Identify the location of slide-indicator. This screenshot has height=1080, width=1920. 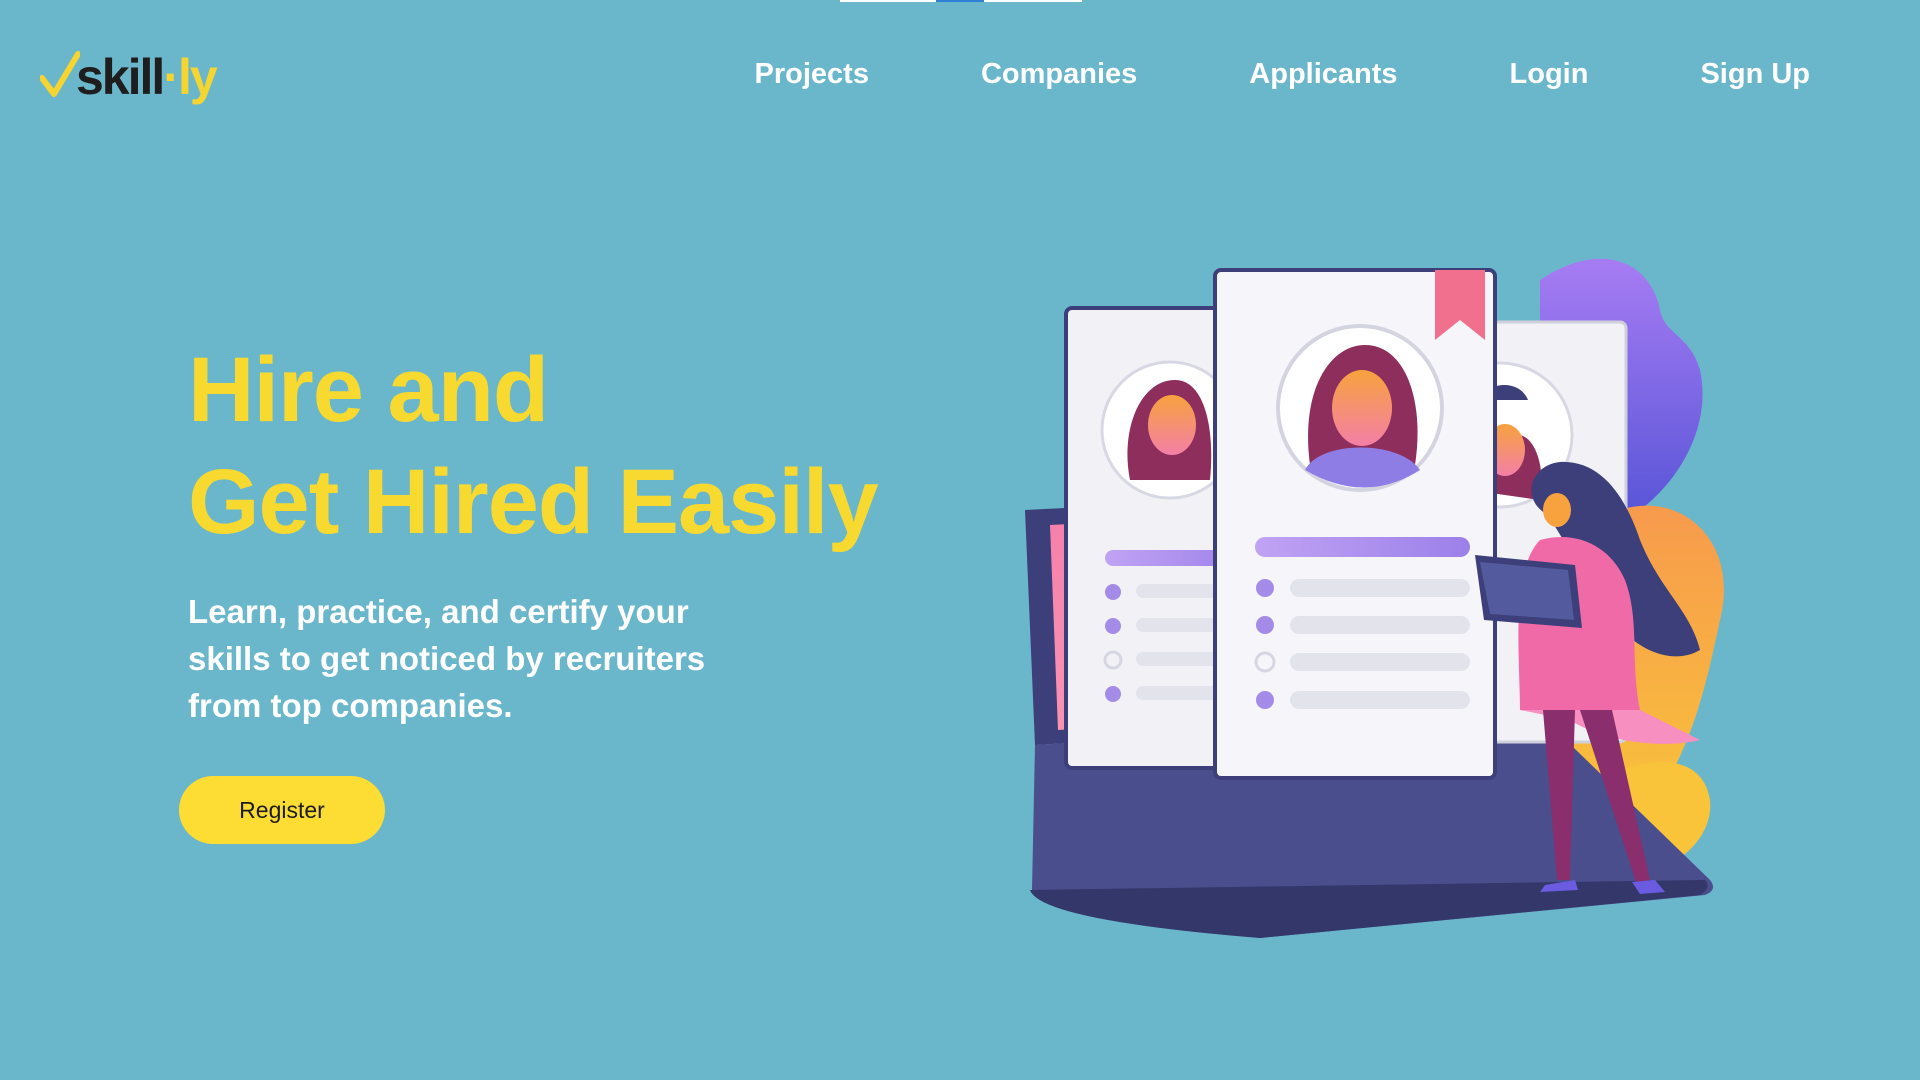
(961, 1).